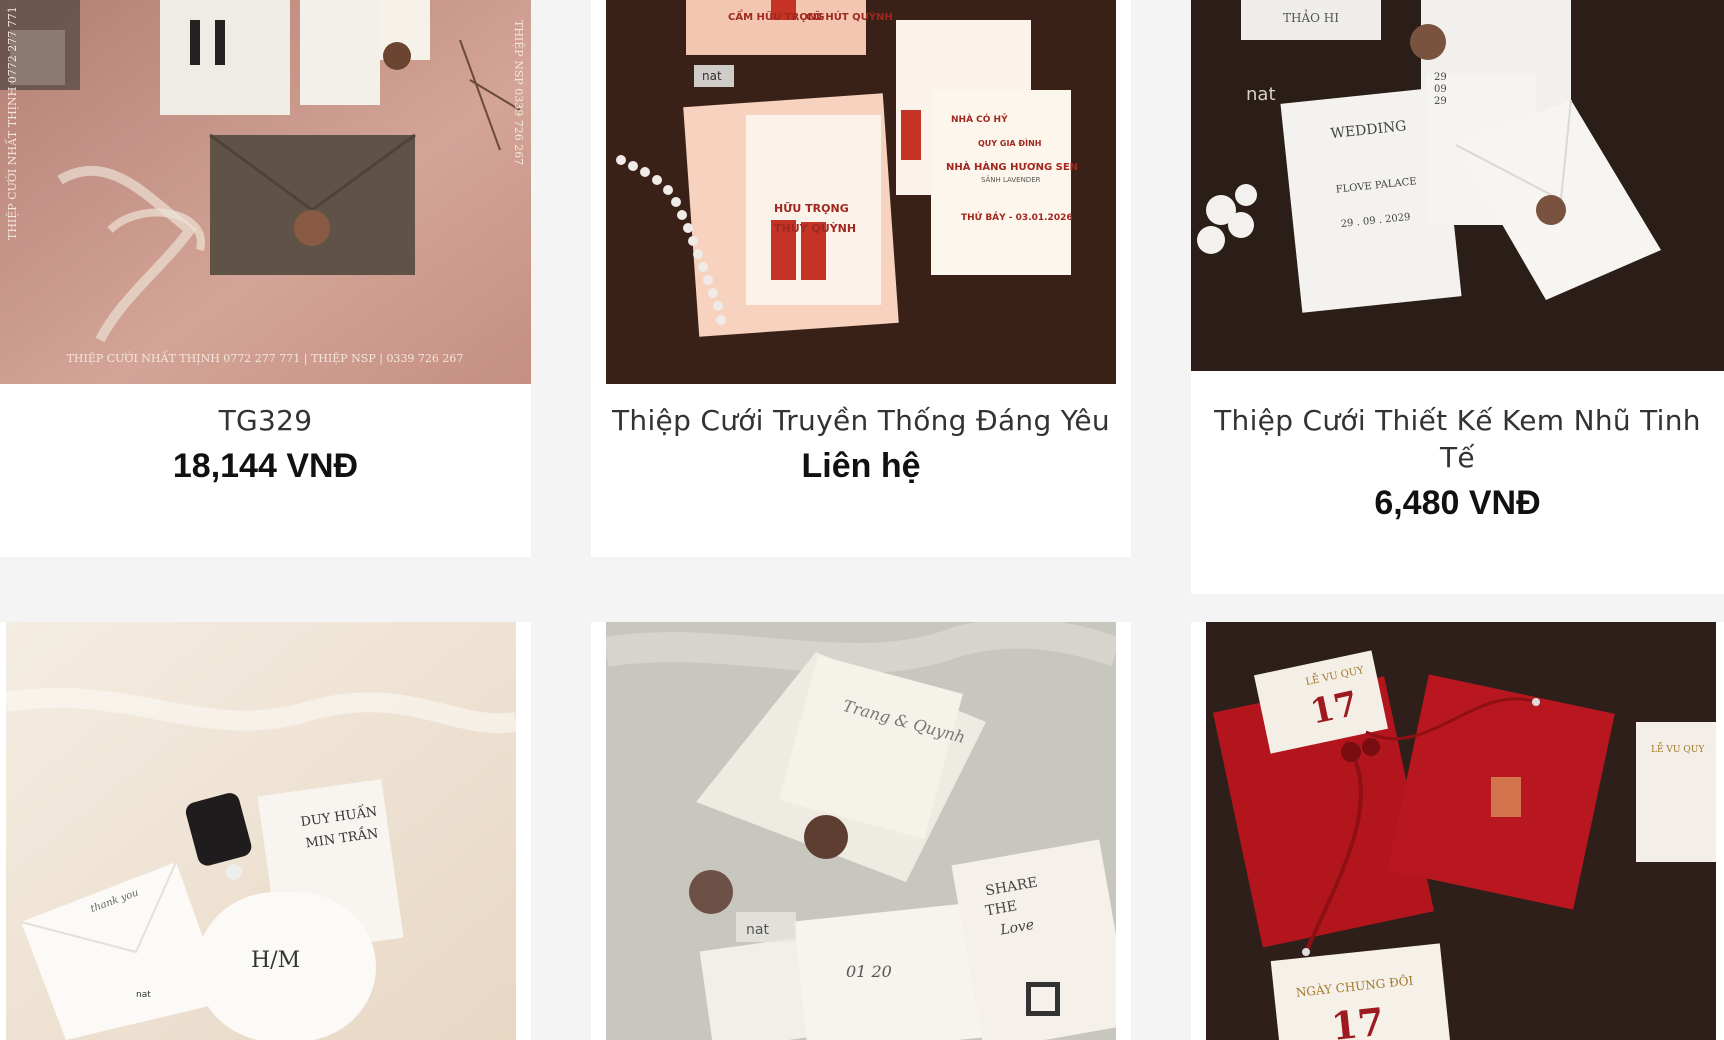  Describe the element at coordinates (811, 208) in the screenshot. I see `svg-text: HỮU TRỌNG` at that location.